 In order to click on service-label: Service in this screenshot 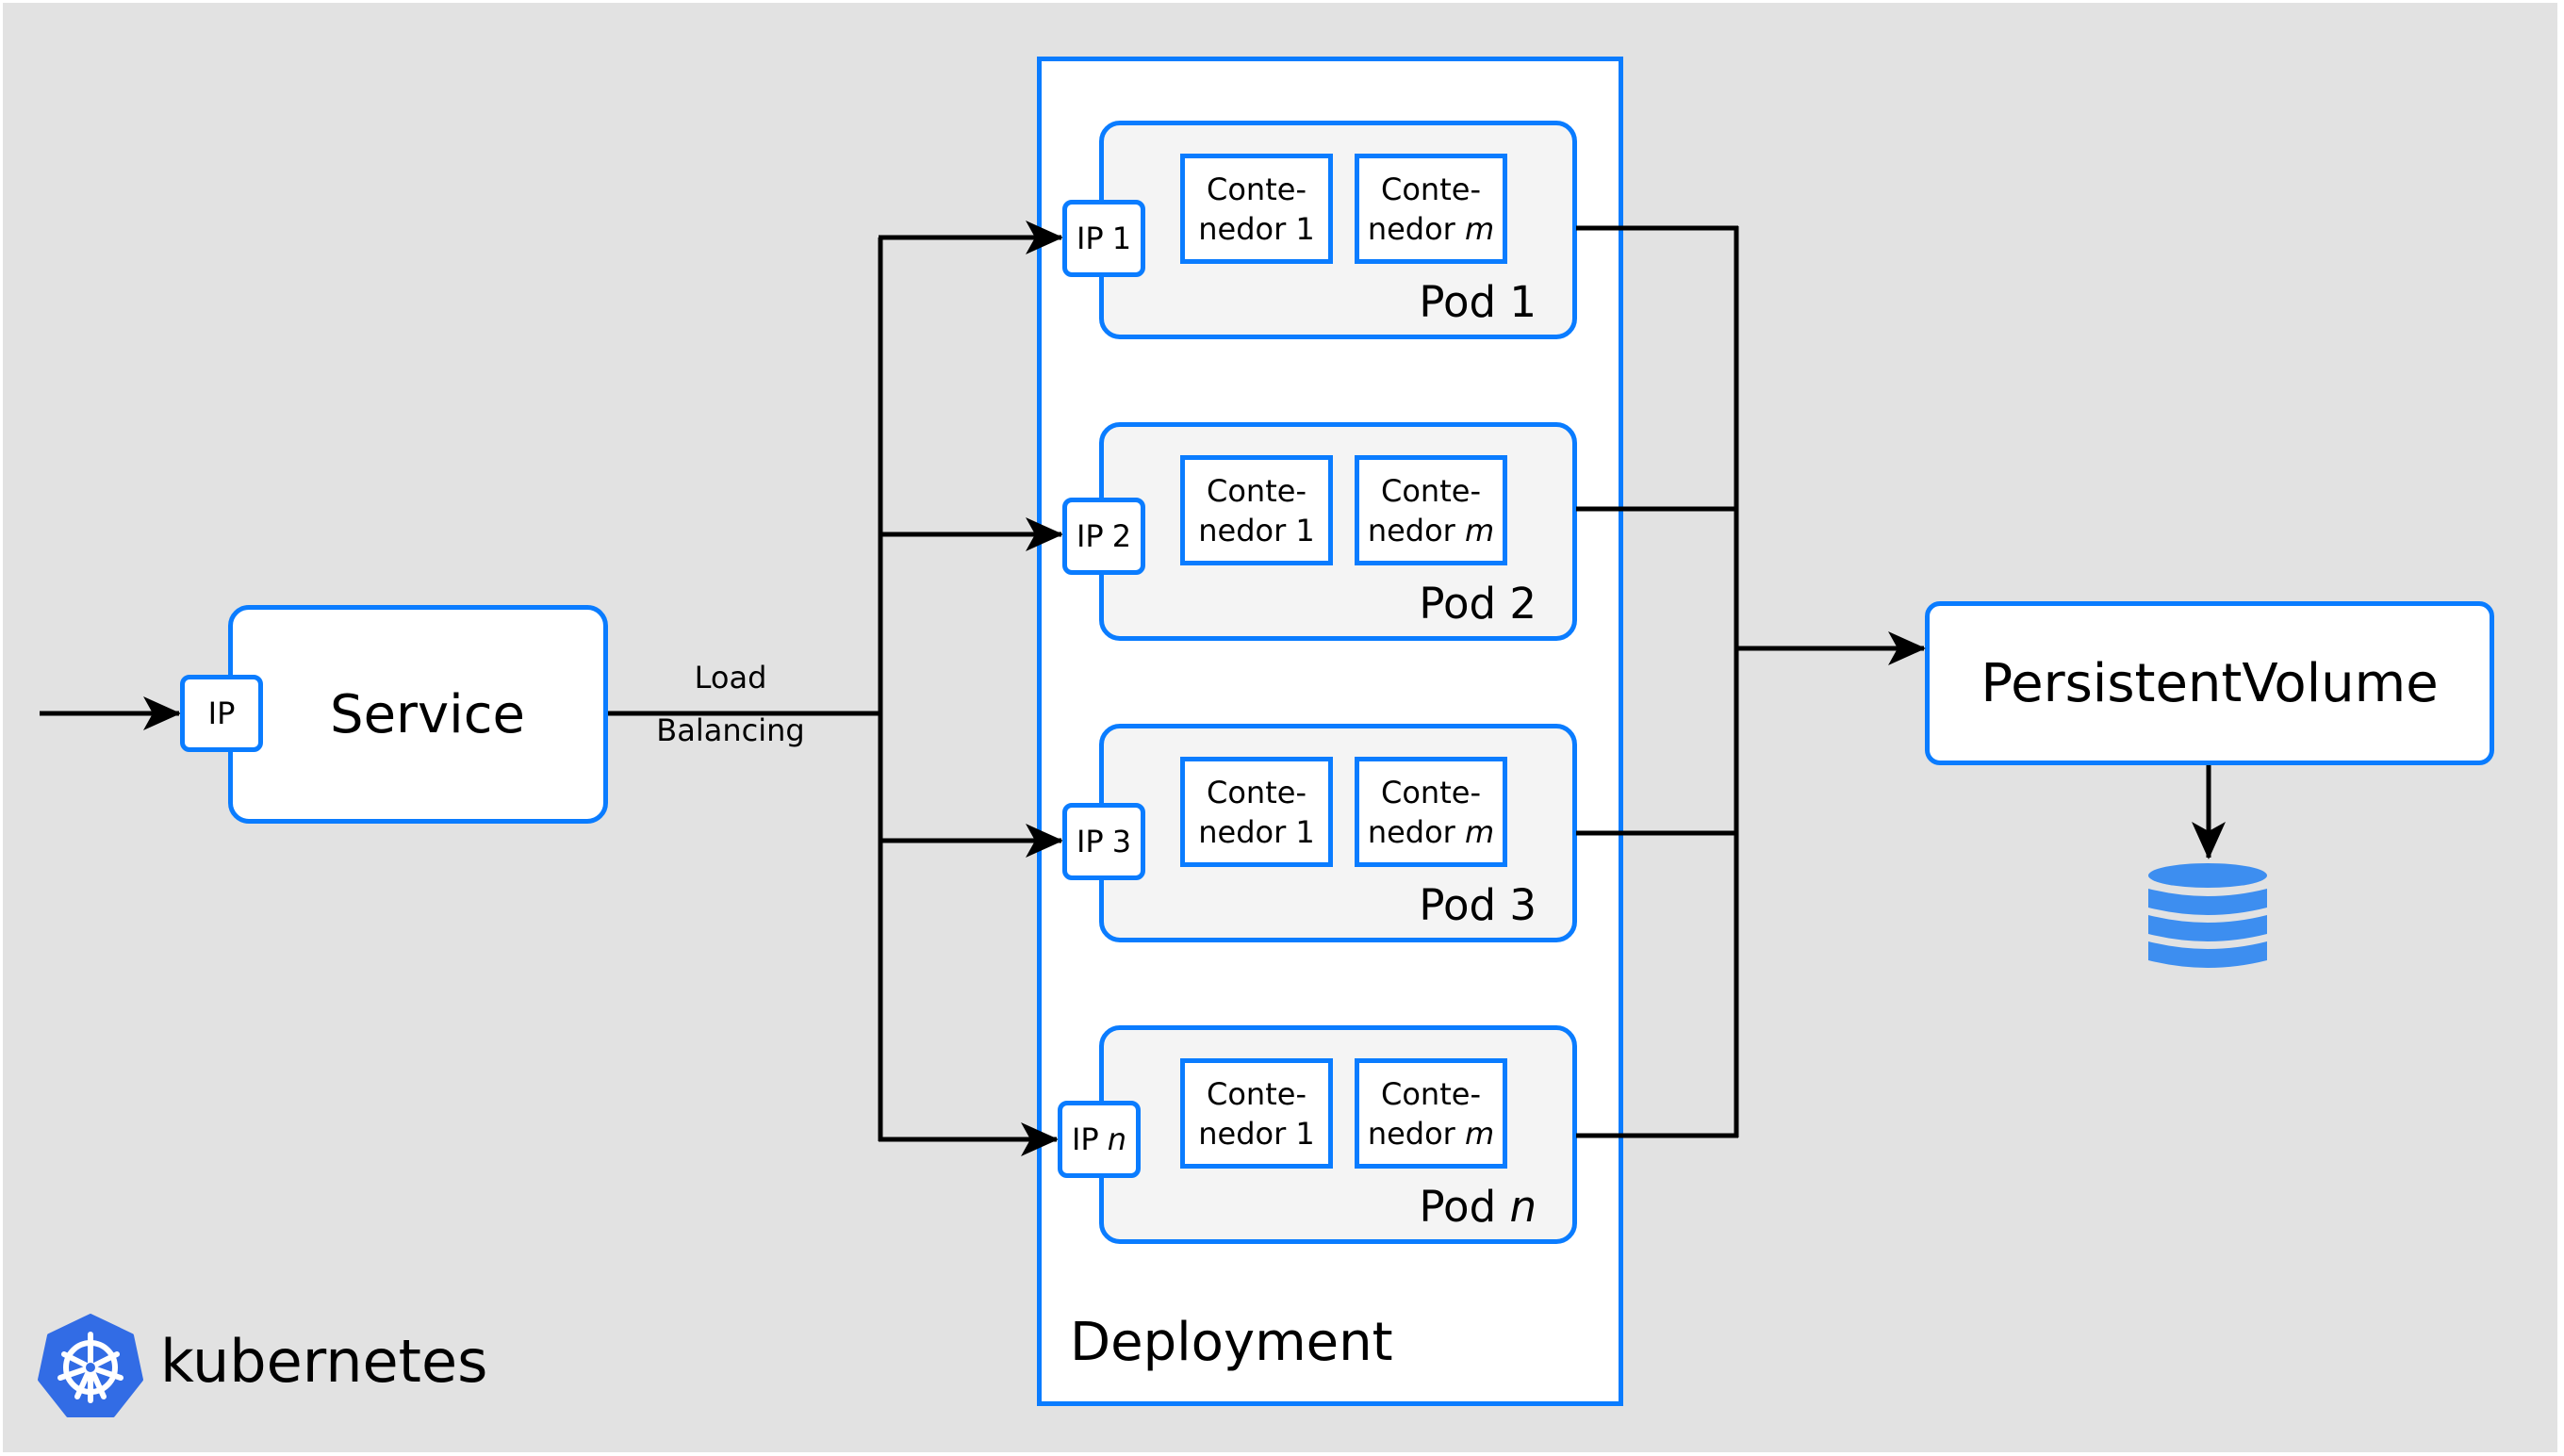, I will do `click(427, 714)`.